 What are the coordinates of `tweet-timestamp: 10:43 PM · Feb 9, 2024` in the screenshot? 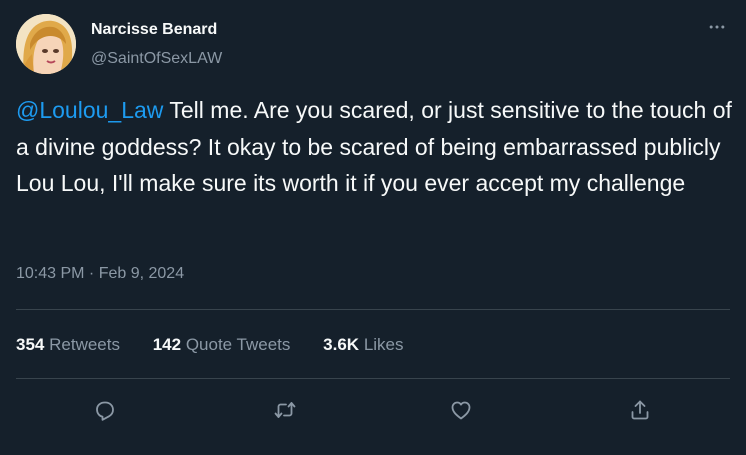 It's located at (100, 274).